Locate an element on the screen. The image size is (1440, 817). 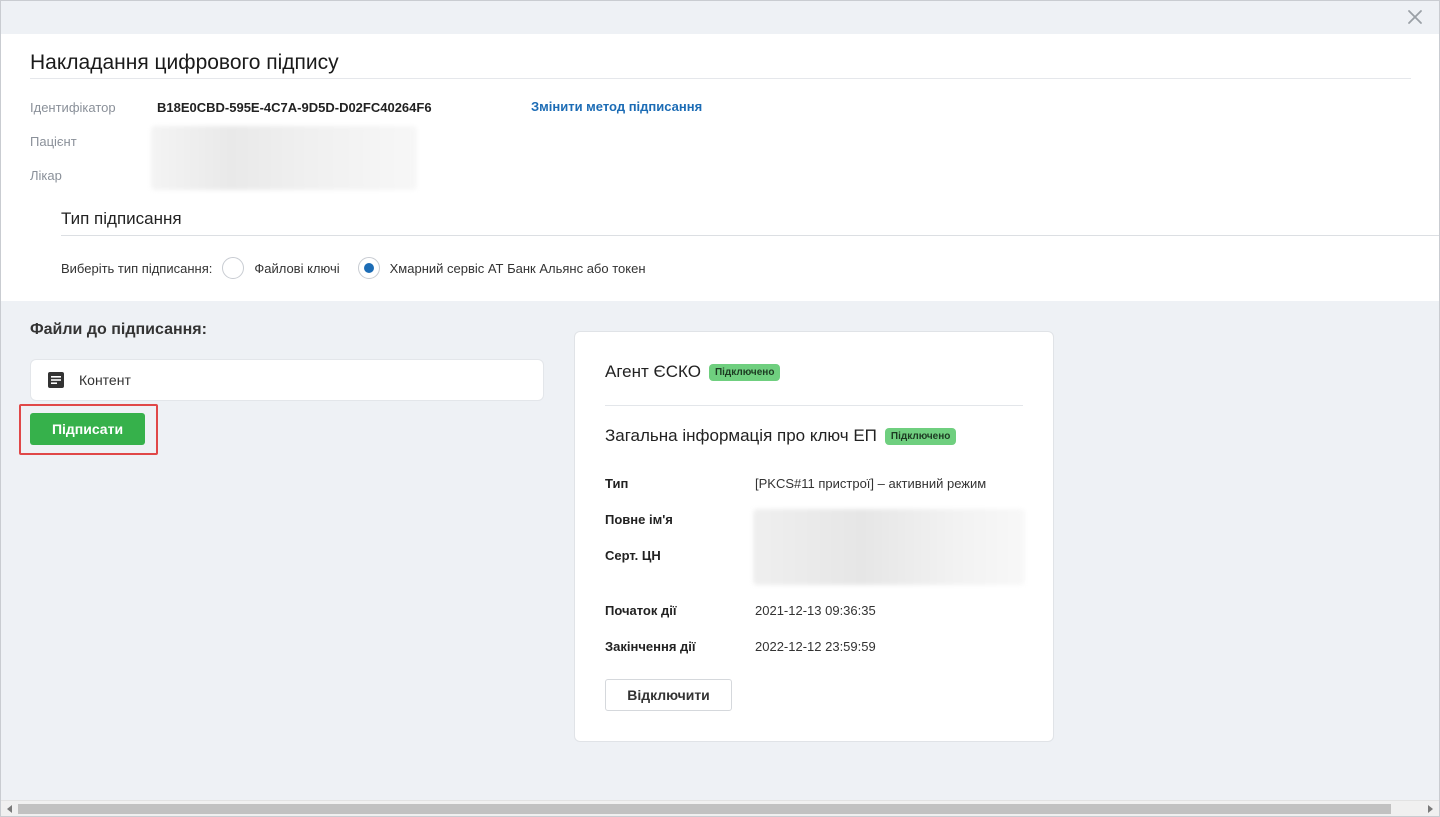
radio-selected-dot is located at coordinates (368, 268).